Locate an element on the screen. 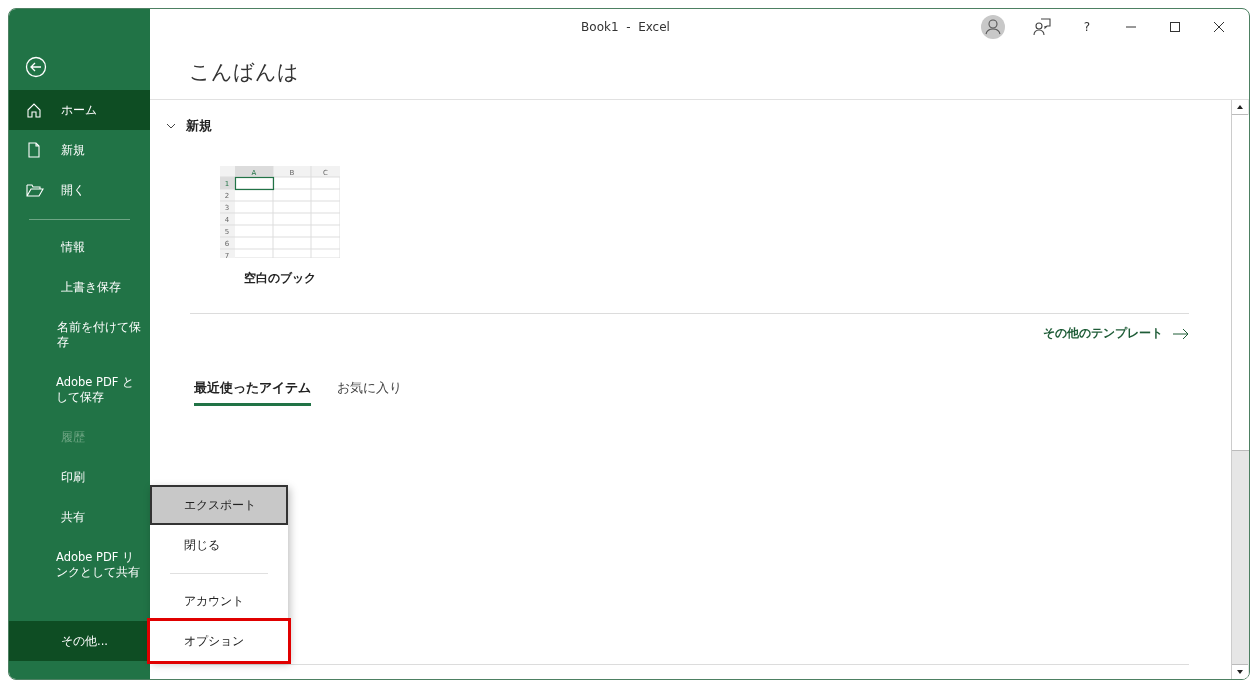  home-icon is located at coordinates (34, 110).